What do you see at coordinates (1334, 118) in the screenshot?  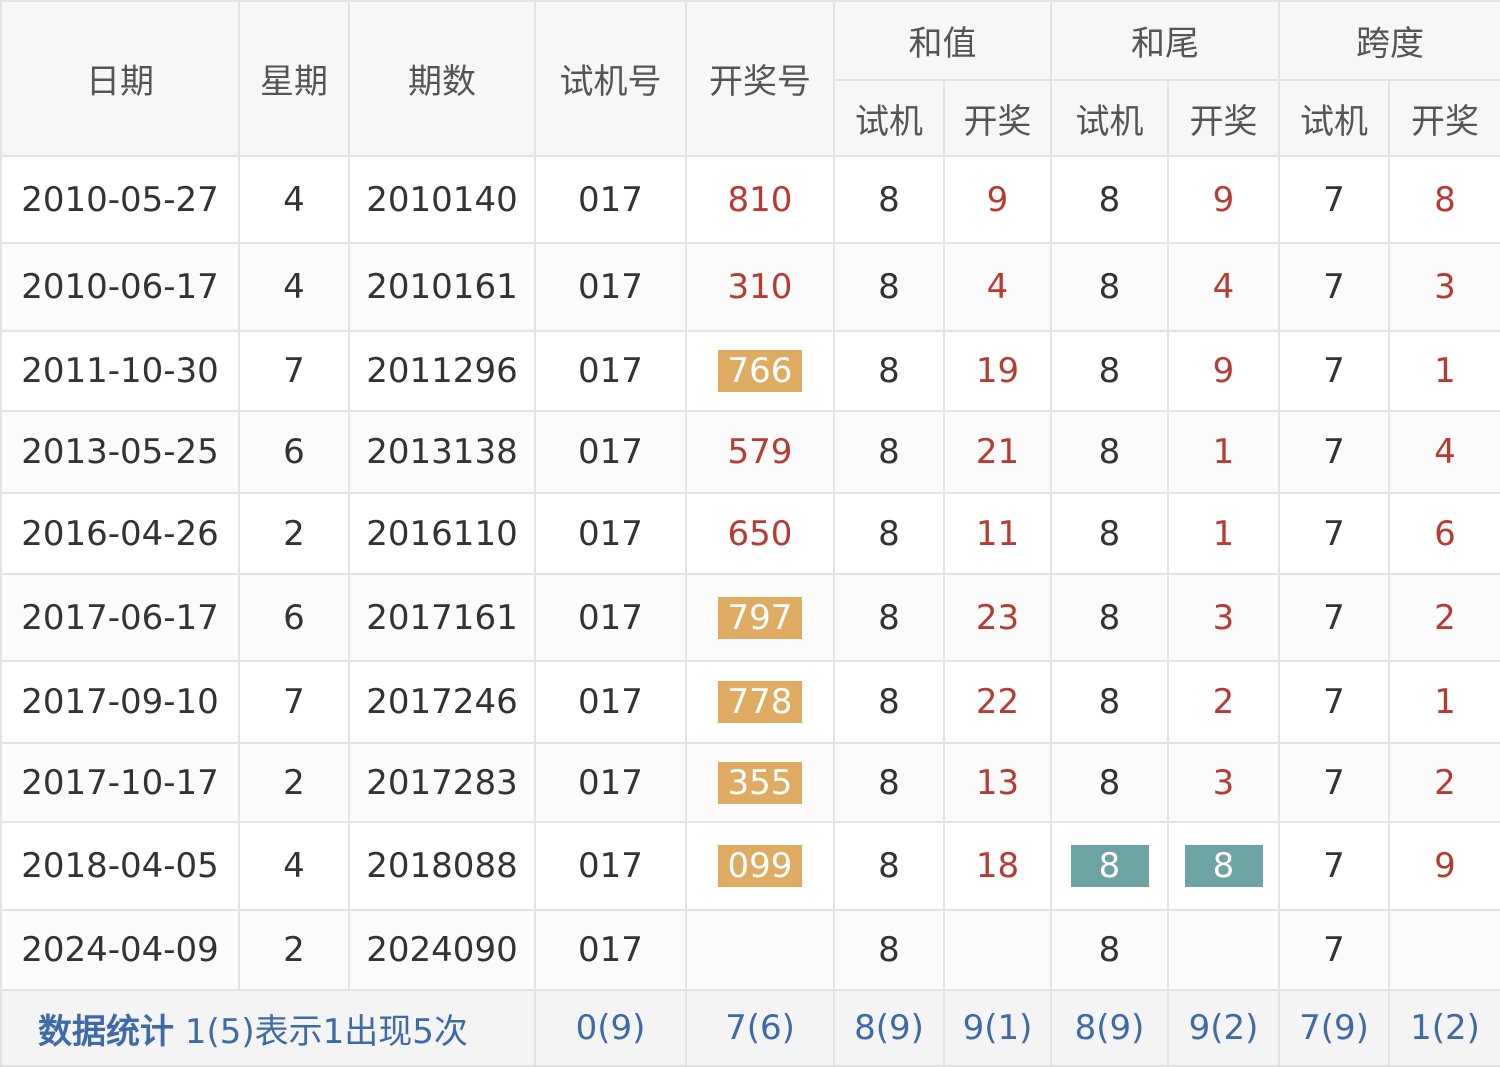 I see `header-span-trial: 试机` at bounding box center [1334, 118].